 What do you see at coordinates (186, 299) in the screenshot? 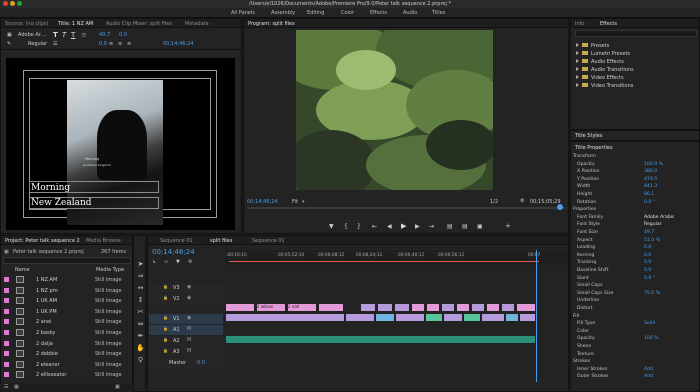
I see `track-header: V2 🔒 ◉` at bounding box center [186, 299].